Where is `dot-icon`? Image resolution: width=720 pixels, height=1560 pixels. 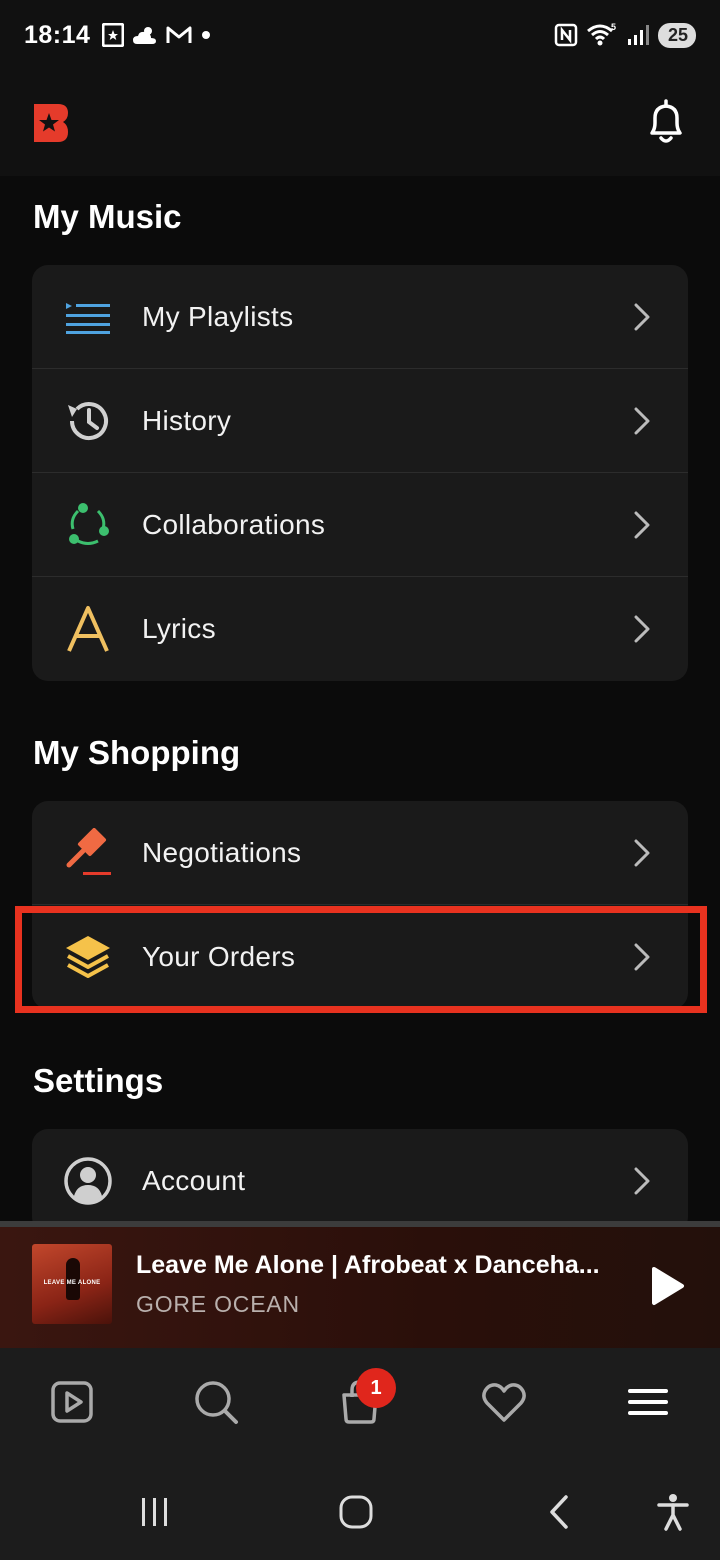
dot-icon is located at coordinates (206, 35).